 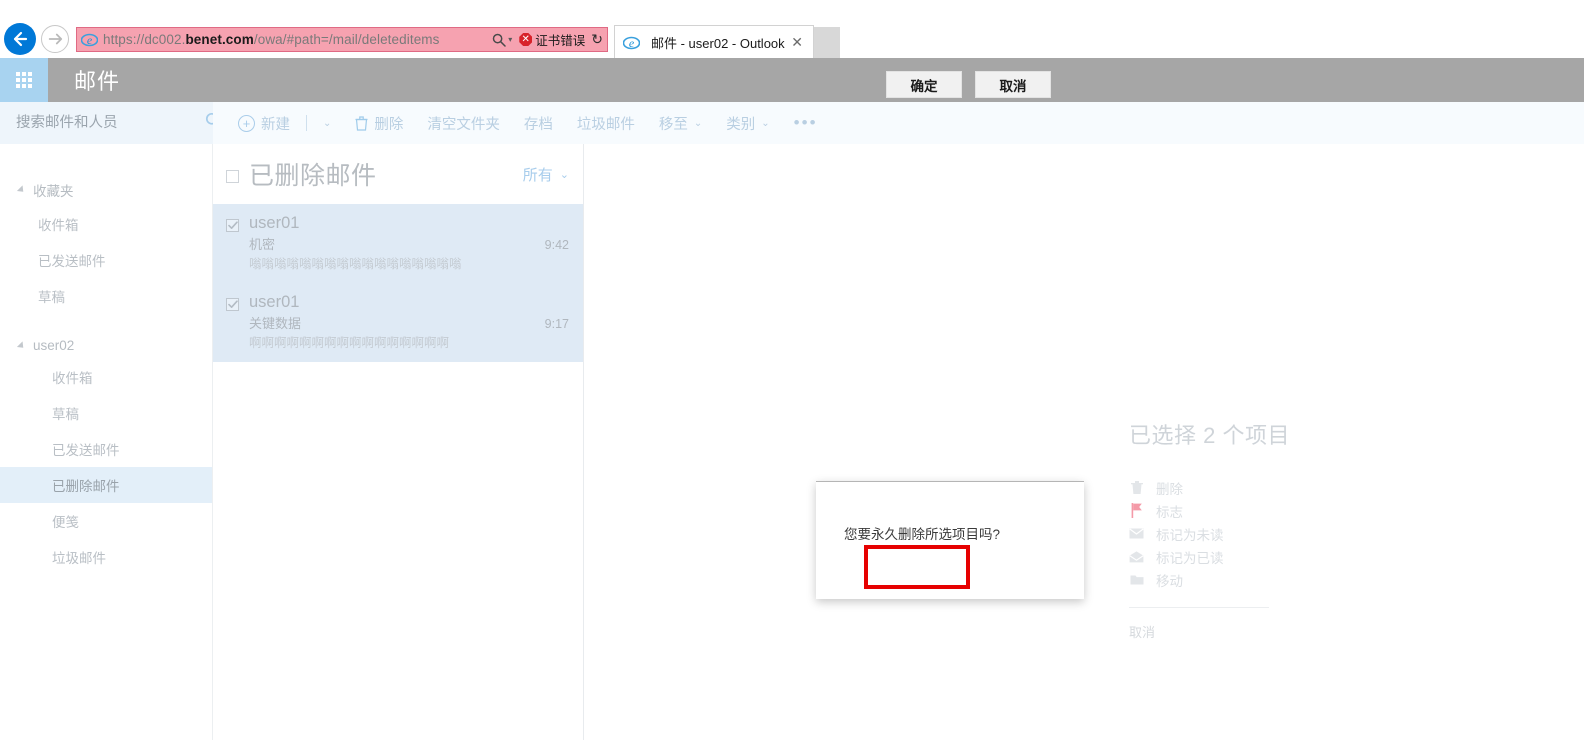 I want to click on new-button: + 新建, so click(x=270, y=123).